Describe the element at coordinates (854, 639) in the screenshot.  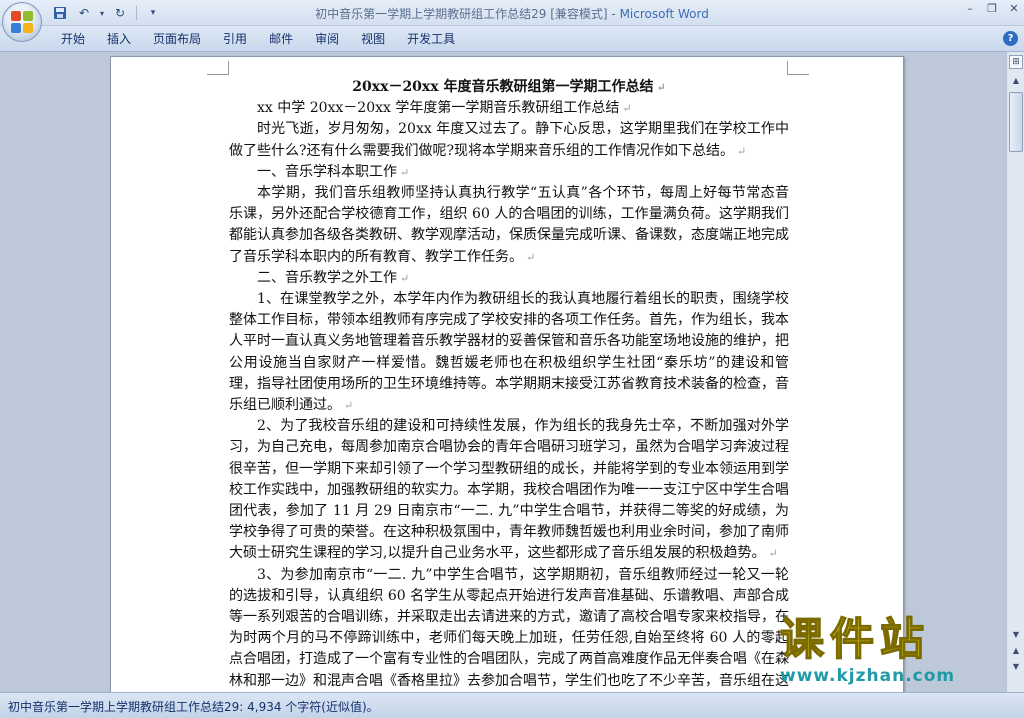
I see `watermark-main-text: 课件站` at that location.